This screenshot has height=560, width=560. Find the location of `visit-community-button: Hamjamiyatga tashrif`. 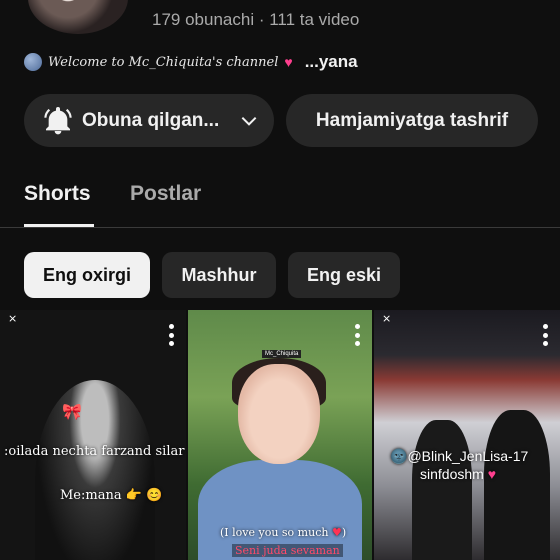

visit-community-button: Hamjamiyatga tashrif is located at coordinates (412, 120).